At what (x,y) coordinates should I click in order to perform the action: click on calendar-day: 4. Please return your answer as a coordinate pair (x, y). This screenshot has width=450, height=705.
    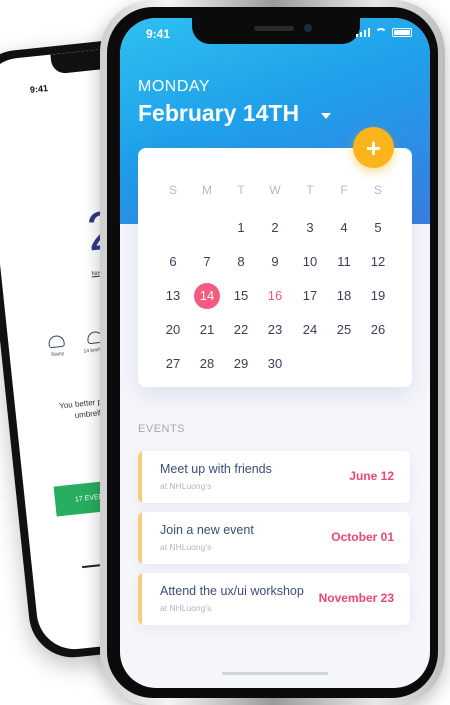
    Looking at the image, I should click on (344, 228).